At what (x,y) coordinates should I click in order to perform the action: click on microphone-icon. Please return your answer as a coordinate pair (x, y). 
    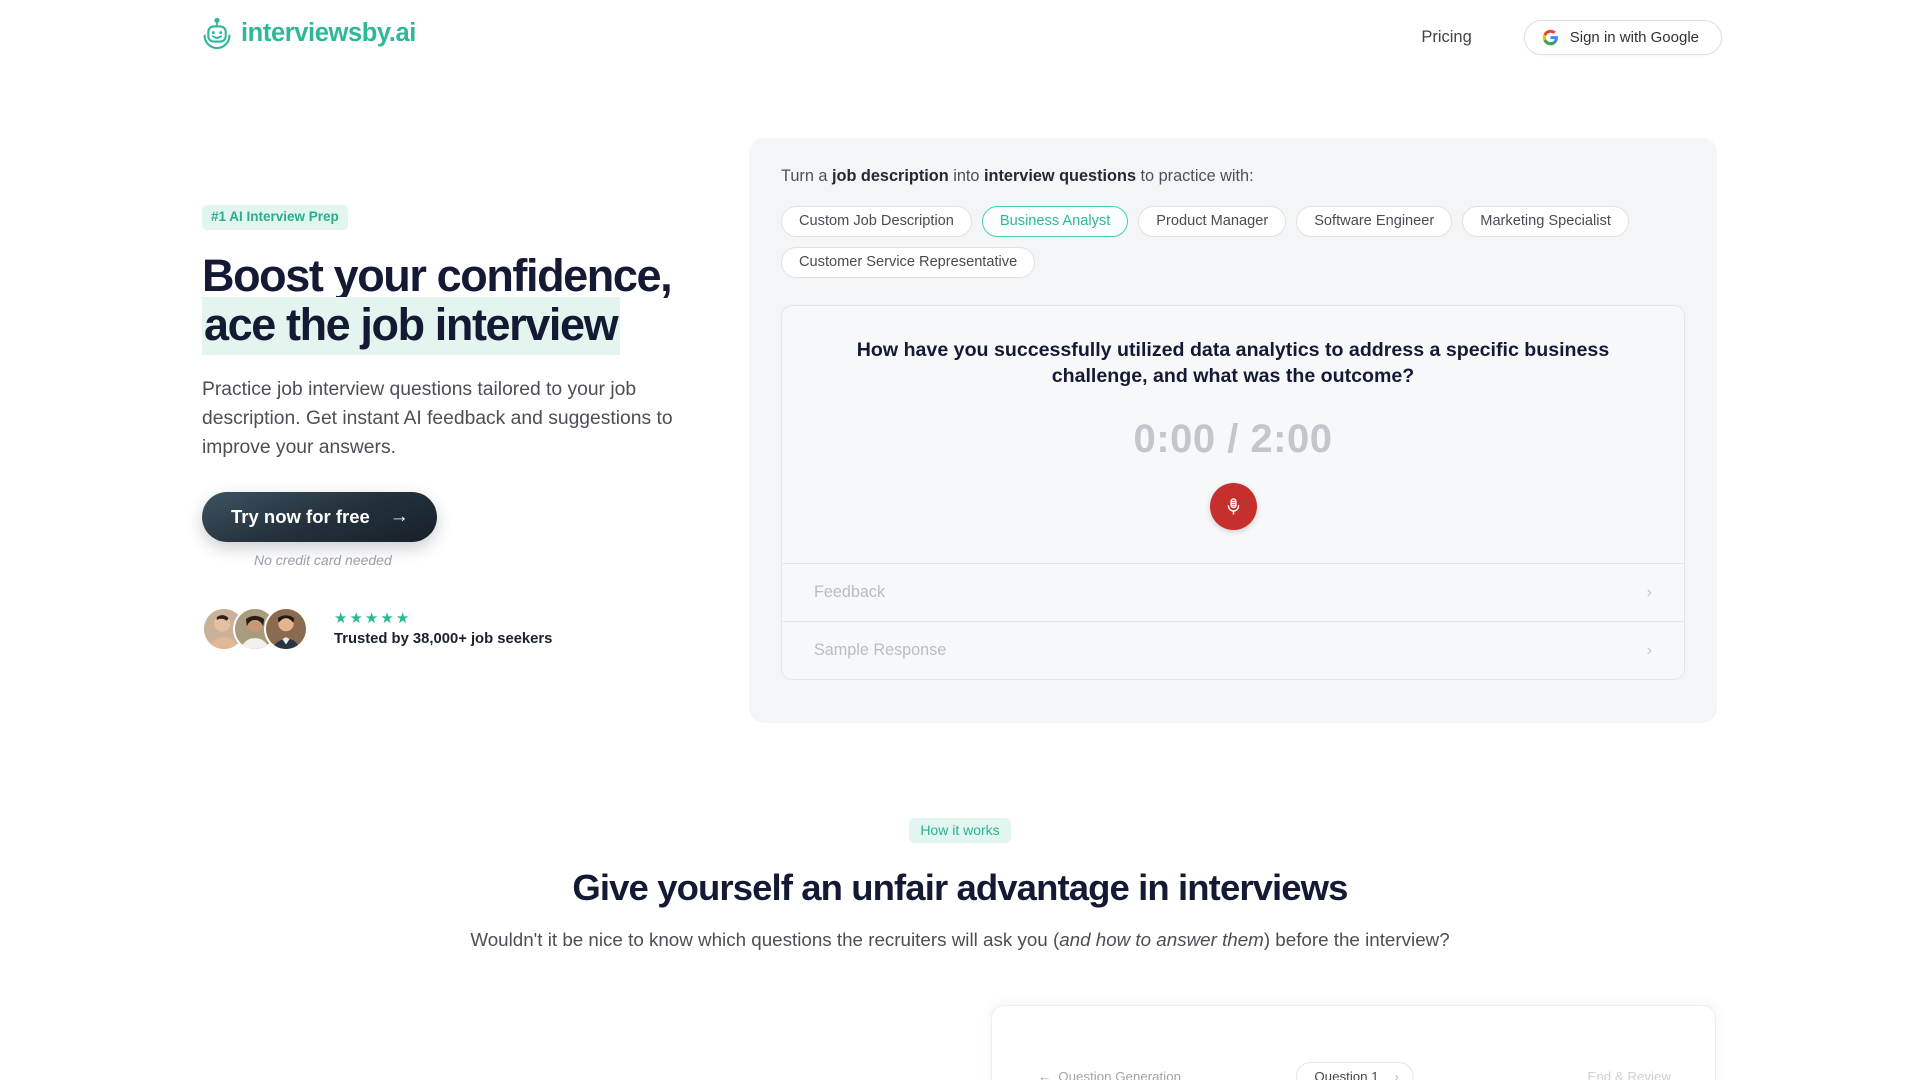
    Looking at the image, I should click on (1233, 506).